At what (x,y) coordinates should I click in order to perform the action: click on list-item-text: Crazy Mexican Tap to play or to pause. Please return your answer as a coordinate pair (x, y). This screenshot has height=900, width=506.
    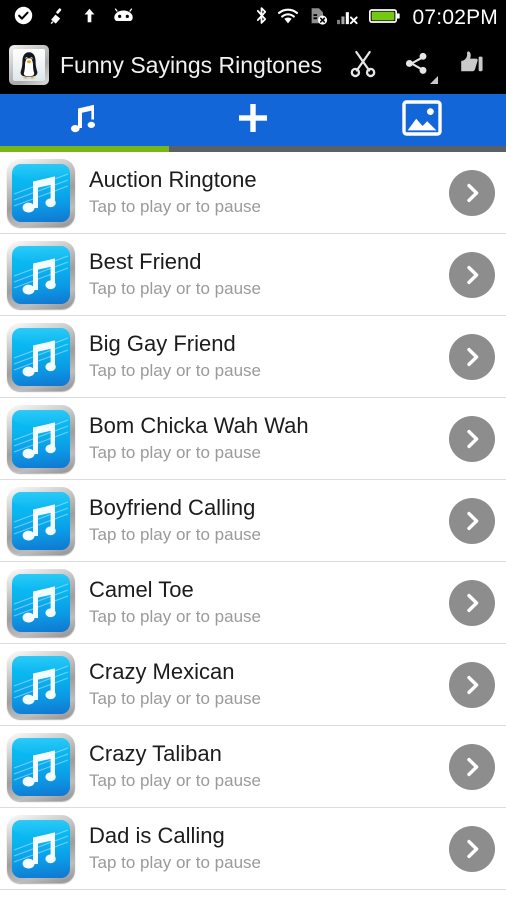
    Looking at the image, I should click on (262, 684).